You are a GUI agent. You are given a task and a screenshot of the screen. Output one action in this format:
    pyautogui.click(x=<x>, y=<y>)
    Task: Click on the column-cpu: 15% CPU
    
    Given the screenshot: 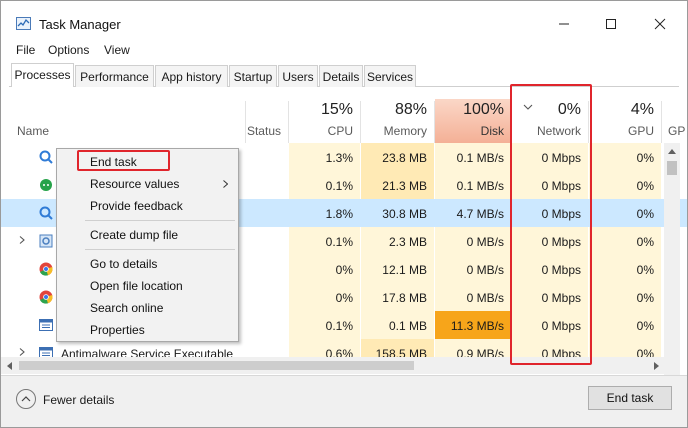 What is the action you would take?
    pyautogui.click(x=324, y=115)
    